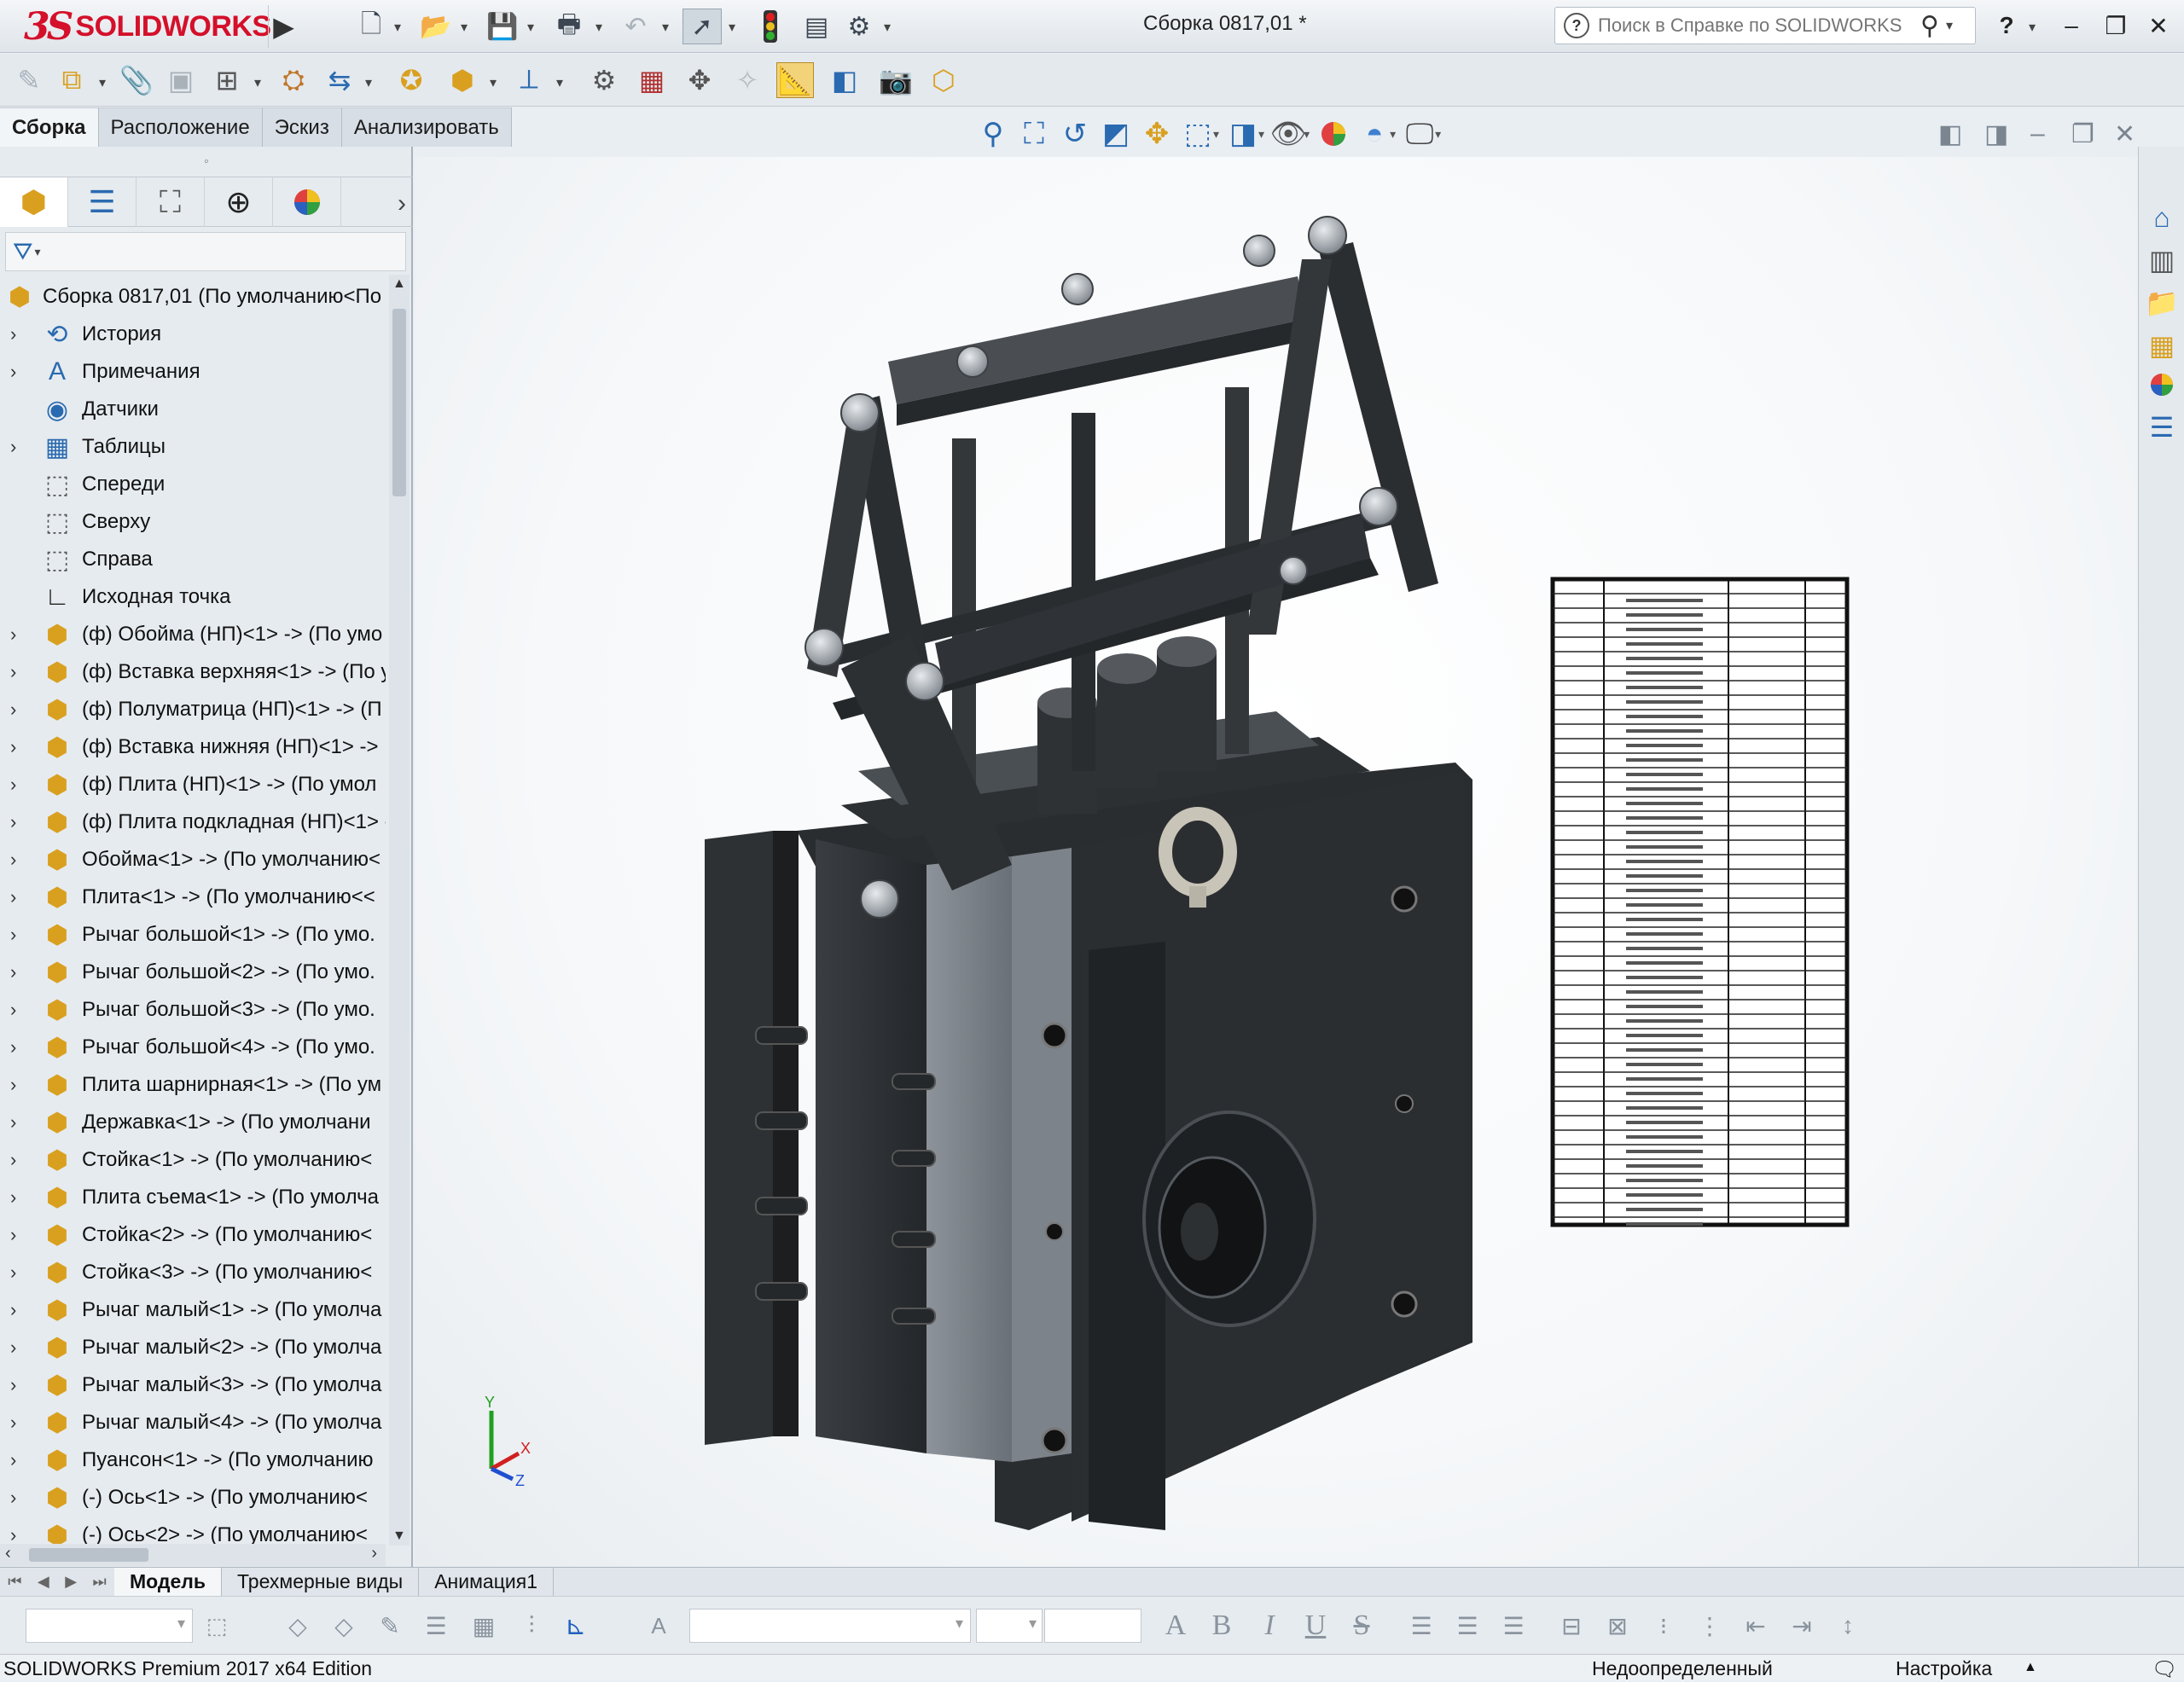  I want to click on tree-item: ∟ Исходная точка, so click(195, 597).